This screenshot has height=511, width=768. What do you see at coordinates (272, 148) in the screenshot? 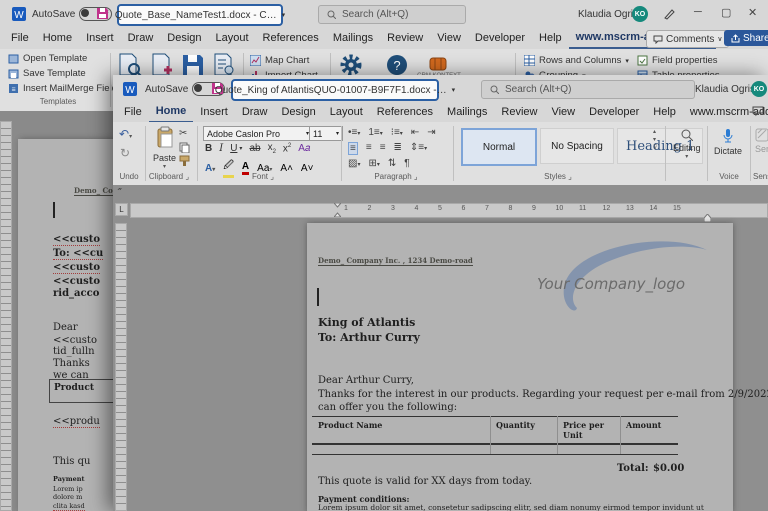
I see `subscript-button: x2` at bounding box center [272, 148].